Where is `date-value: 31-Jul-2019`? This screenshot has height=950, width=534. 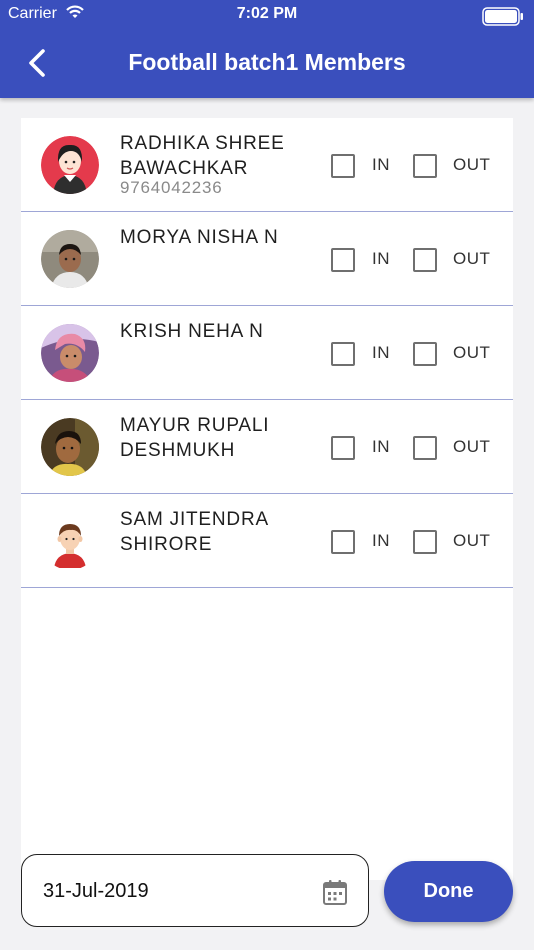 date-value: 31-Jul-2019 is located at coordinates (96, 891).